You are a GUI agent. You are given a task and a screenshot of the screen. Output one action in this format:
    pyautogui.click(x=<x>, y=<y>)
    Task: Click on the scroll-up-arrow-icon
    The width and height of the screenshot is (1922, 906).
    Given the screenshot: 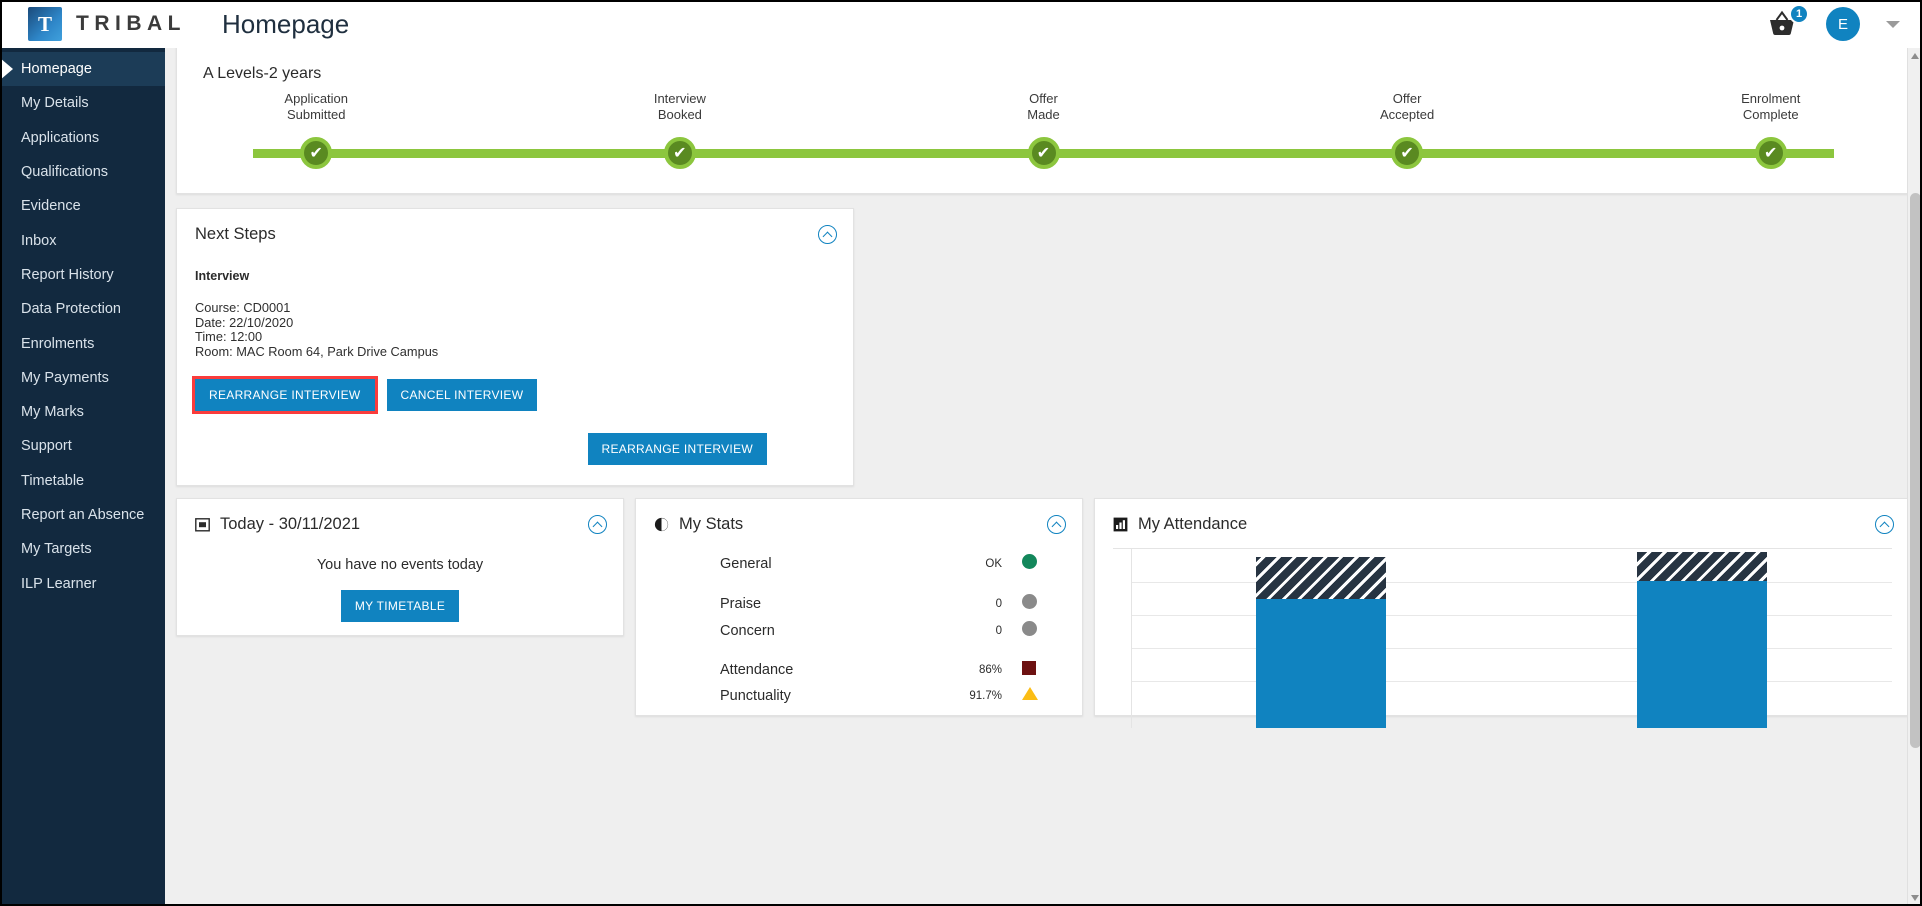 What is the action you would take?
    pyautogui.click(x=1915, y=56)
    